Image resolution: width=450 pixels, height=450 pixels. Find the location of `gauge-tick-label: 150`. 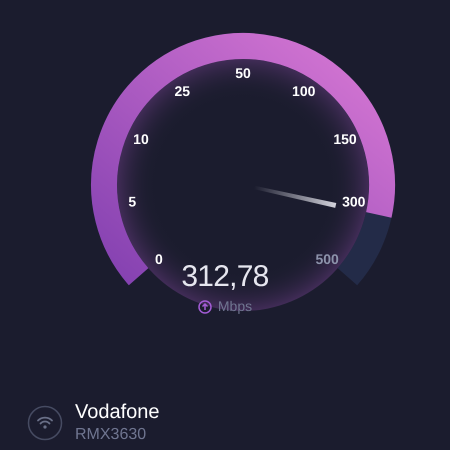

gauge-tick-label: 150 is located at coordinates (345, 138).